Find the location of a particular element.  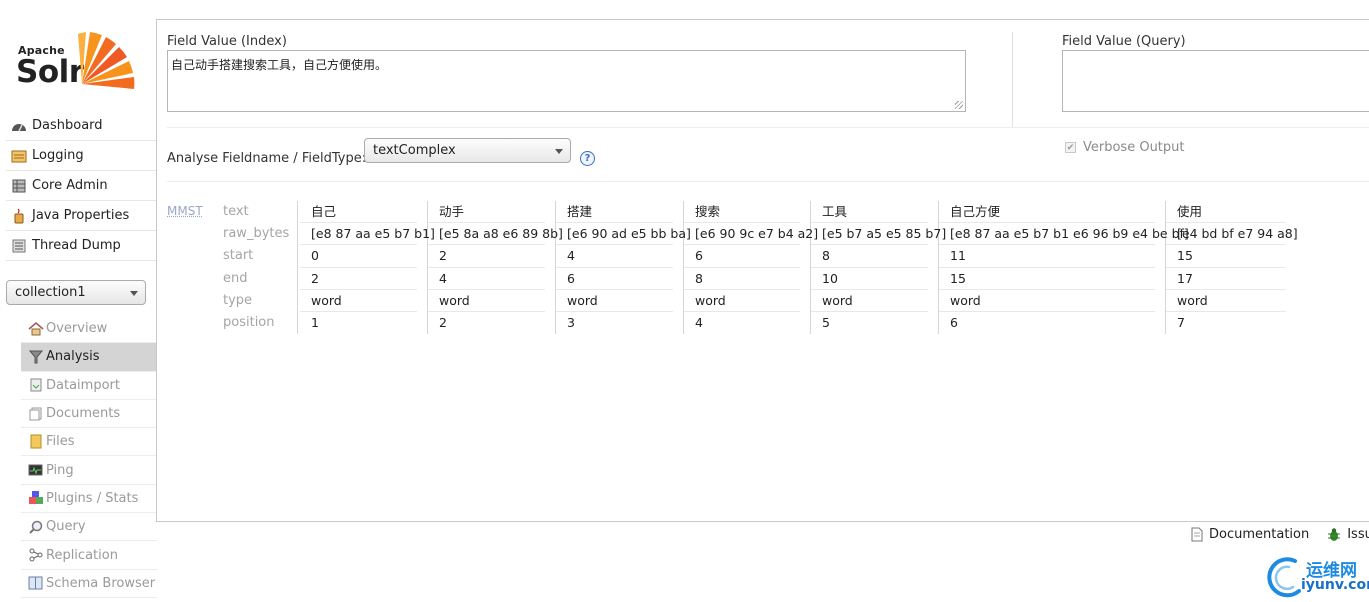

row-label-text: text is located at coordinates (254, 212).